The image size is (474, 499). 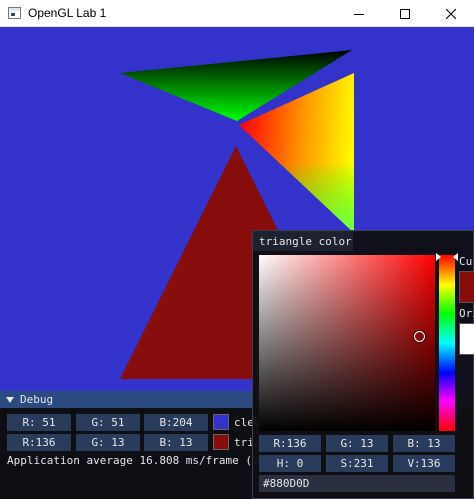 What do you see at coordinates (357, 443) in the screenshot?
I see `picker-g-drag: G: 13` at bounding box center [357, 443].